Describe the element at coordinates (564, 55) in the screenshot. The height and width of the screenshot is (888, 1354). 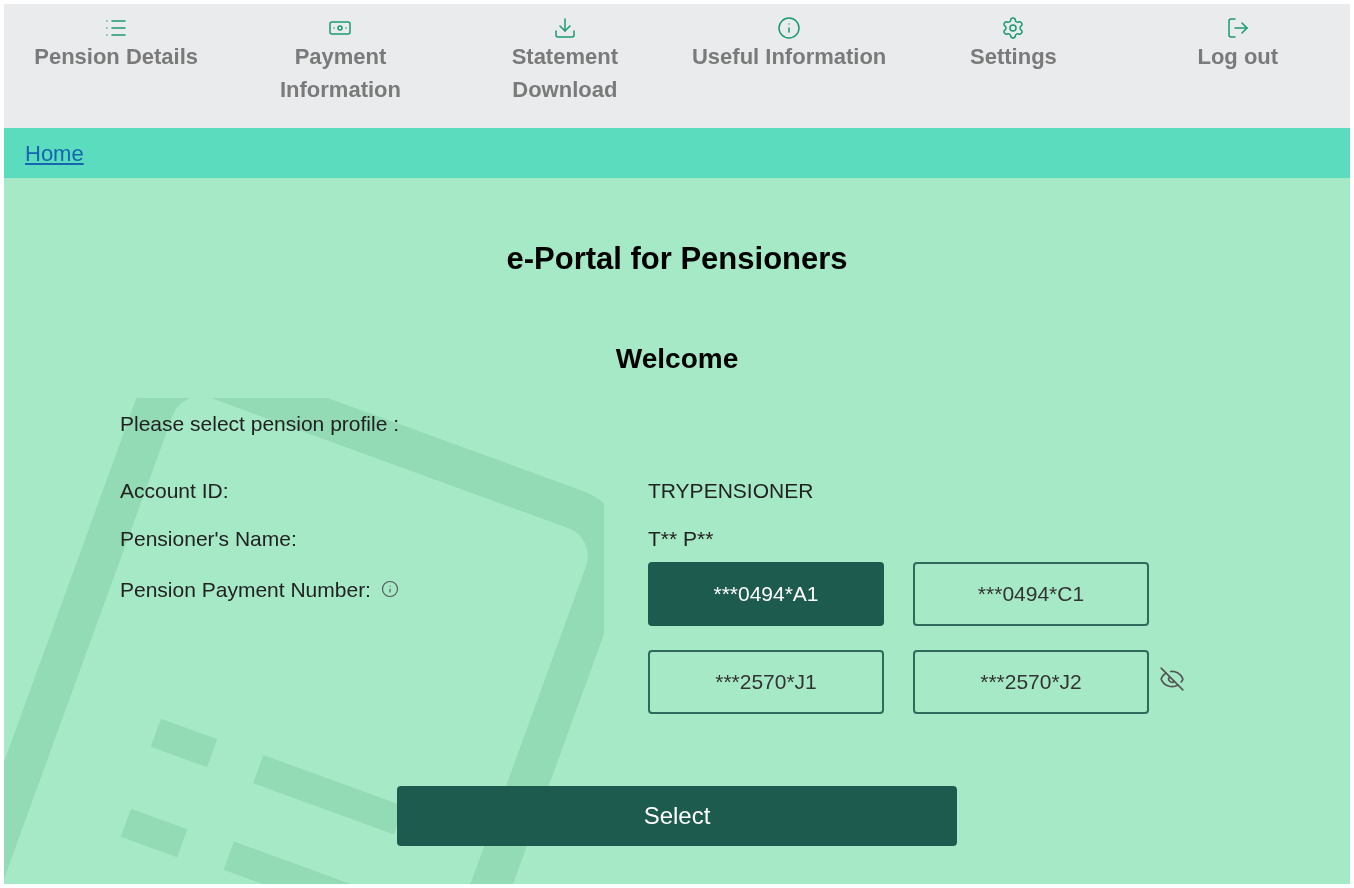
I see `nav-item: Statement Download` at that location.